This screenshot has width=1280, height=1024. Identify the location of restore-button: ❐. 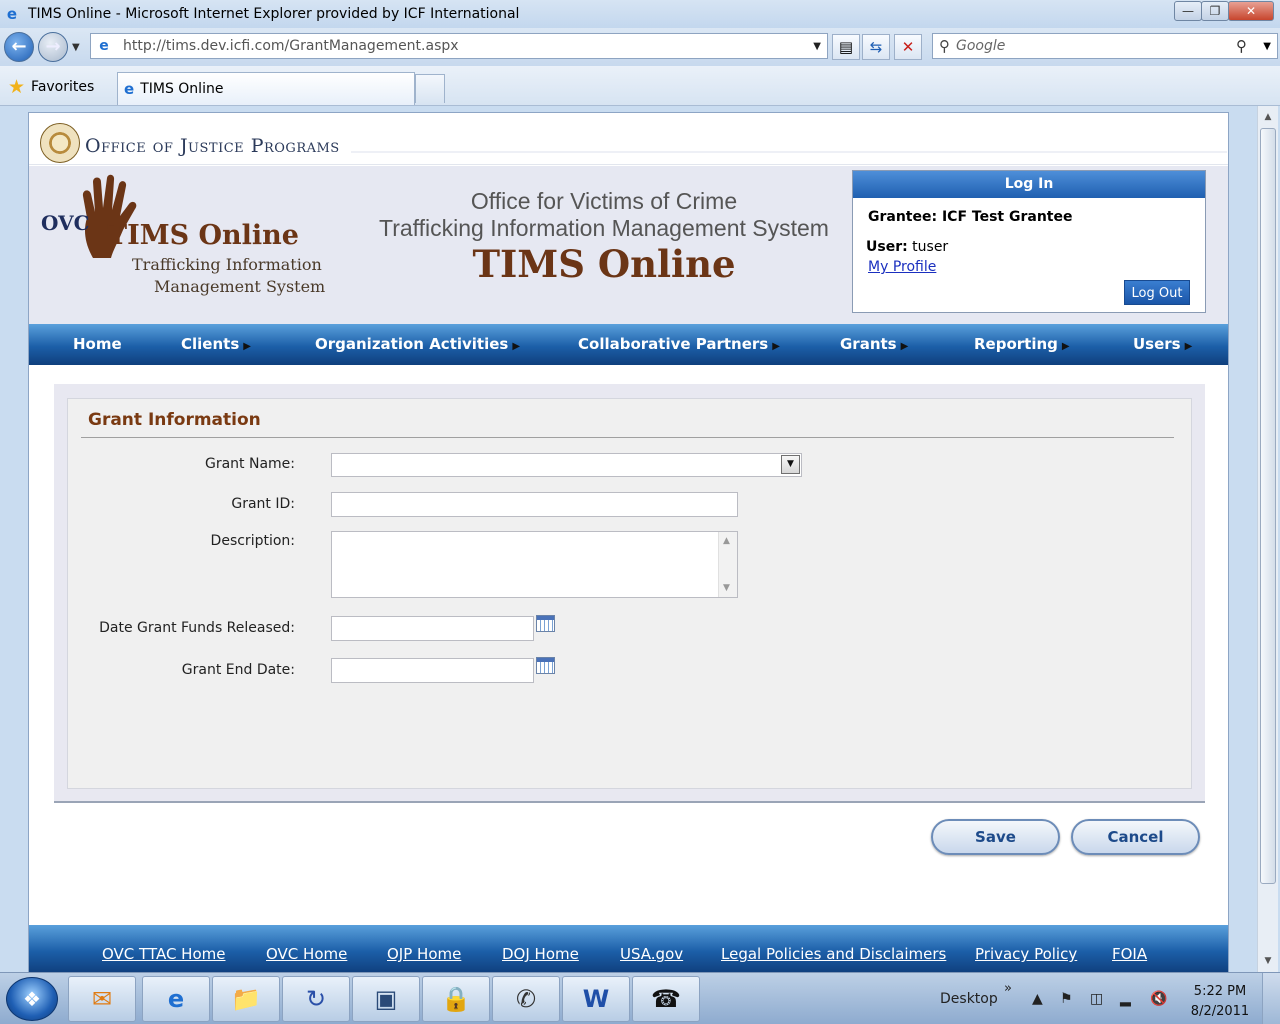
(1215, 11).